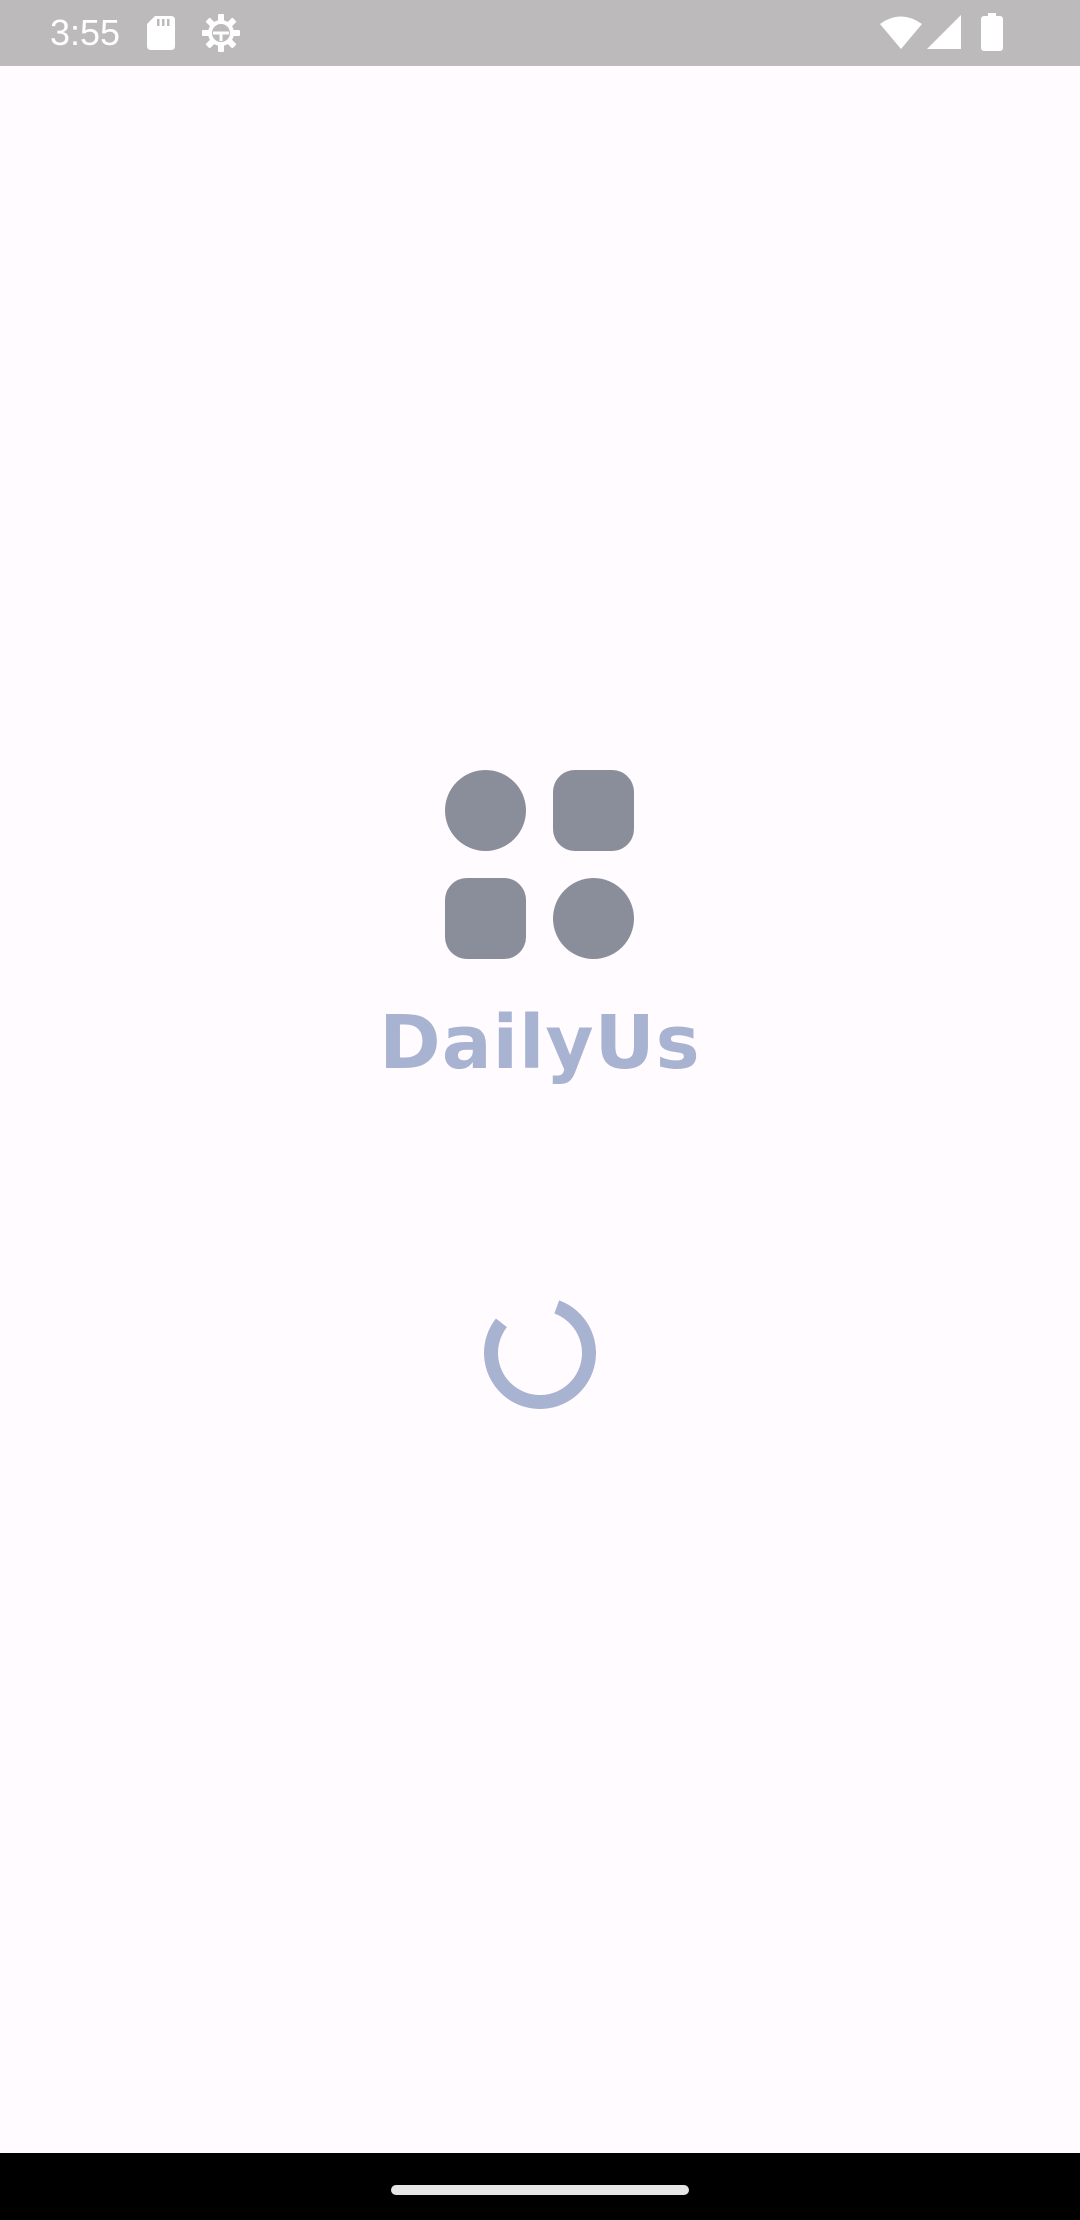 Image resolution: width=1080 pixels, height=2220 pixels. Describe the element at coordinates (161, 33) in the screenshot. I see `sd-card-icon` at that location.